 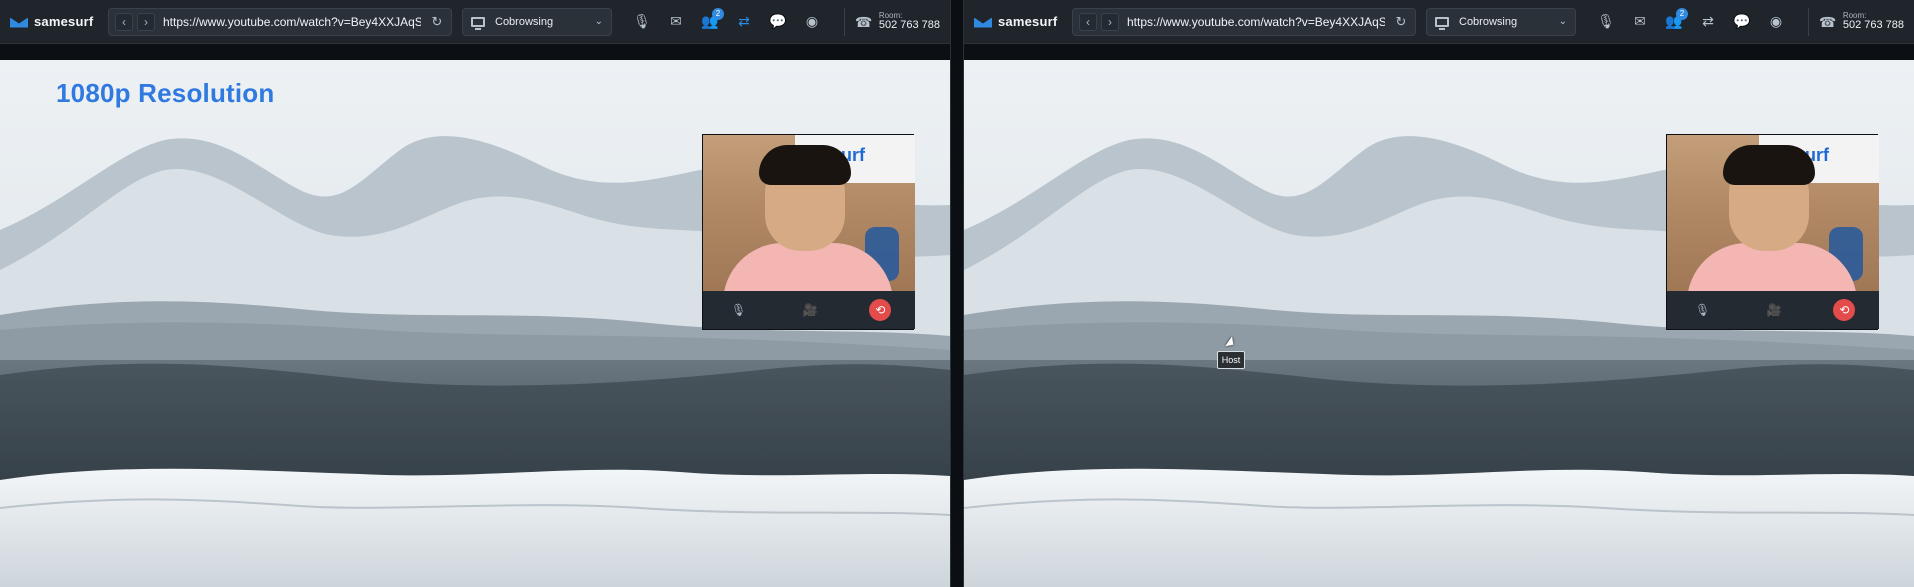 What do you see at coordinates (165, 93) in the screenshot?
I see `video-title: 1080p Resolution` at bounding box center [165, 93].